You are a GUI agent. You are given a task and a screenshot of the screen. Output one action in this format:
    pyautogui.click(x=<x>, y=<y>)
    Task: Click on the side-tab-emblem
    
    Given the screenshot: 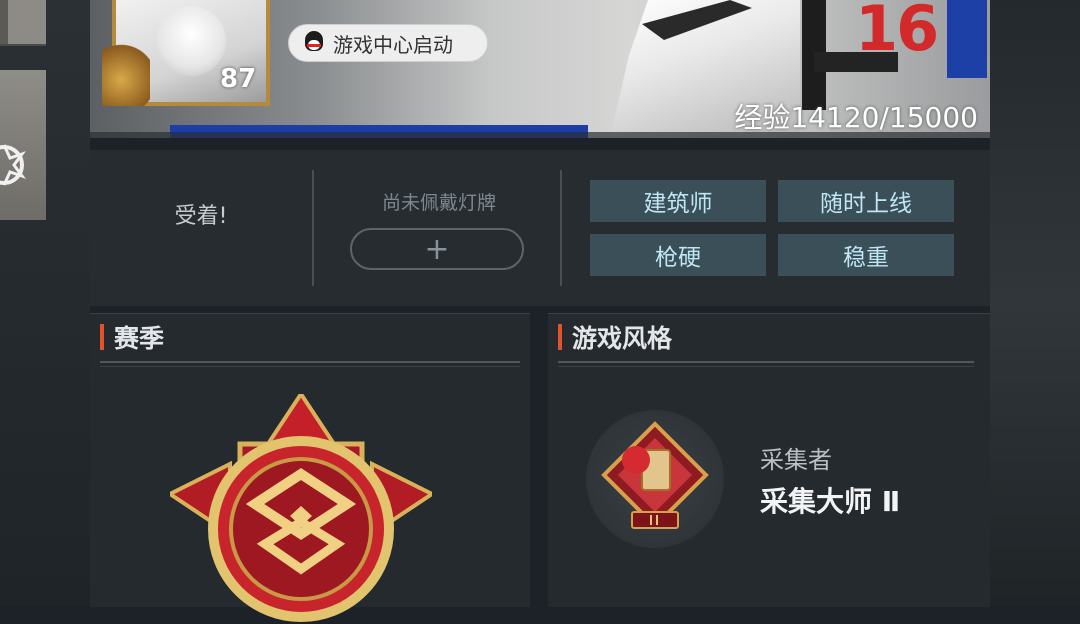 What is the action you would take?
    pyautogui.click(x=23, y=145)
    